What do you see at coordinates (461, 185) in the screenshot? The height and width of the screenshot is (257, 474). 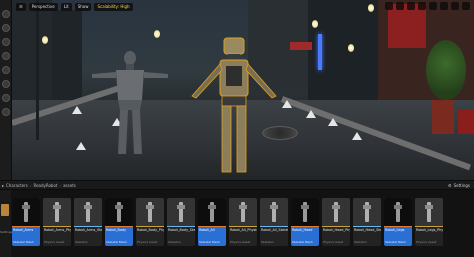 I see `settings-label: Settings` at bounding box center [461, 185].